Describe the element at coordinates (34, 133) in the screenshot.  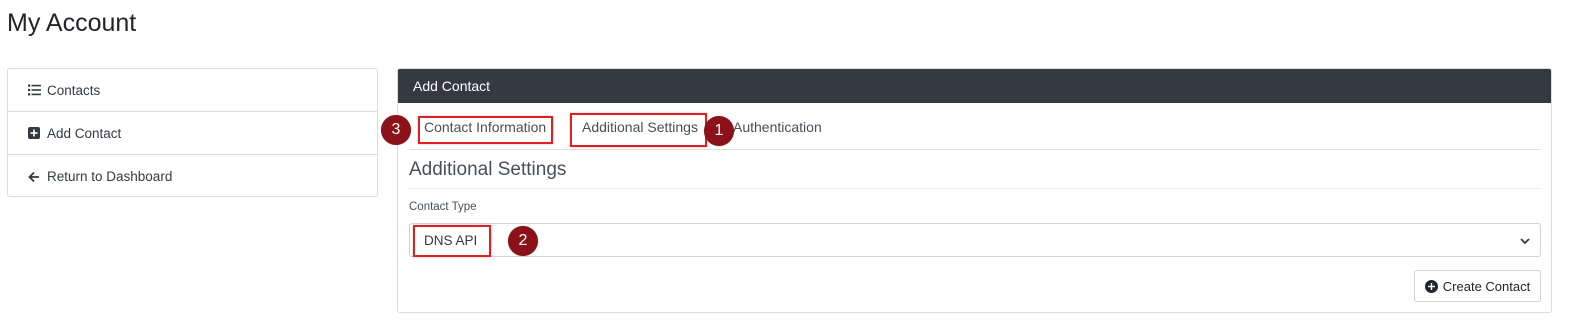
I see `plus-square-icon` at that location.